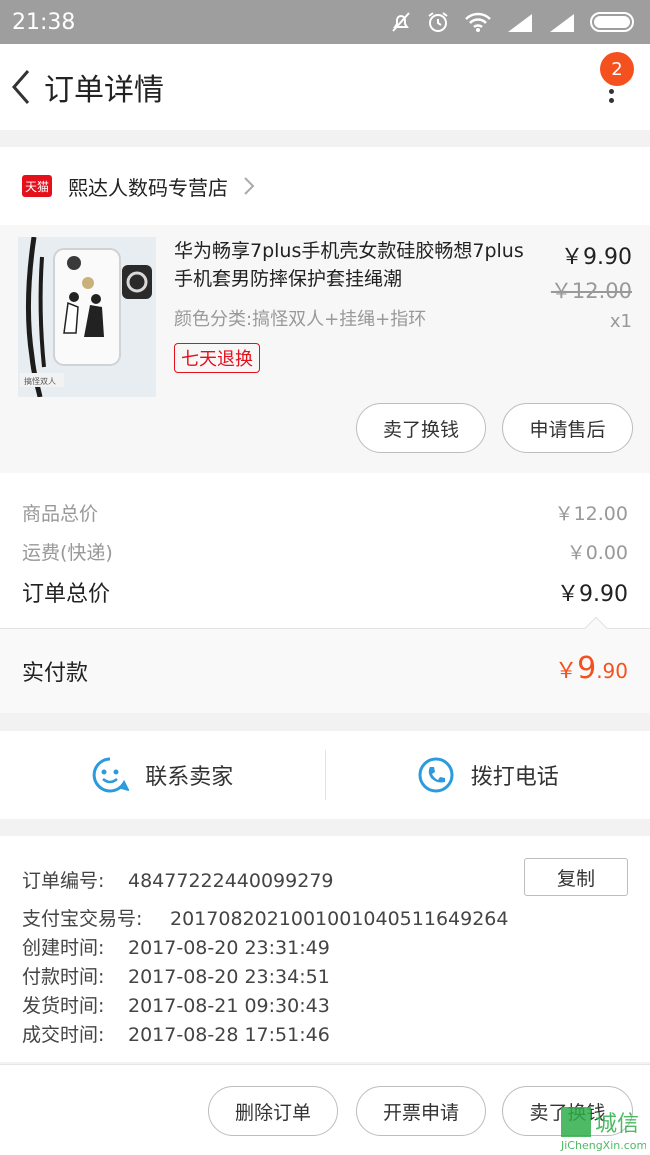 This screenshot has width=650, height=1155. What do you see at coordinates (63, 977) in the screenshot?
I see `paid-time-label: 付款时间:` at bounding box center [63, 977].